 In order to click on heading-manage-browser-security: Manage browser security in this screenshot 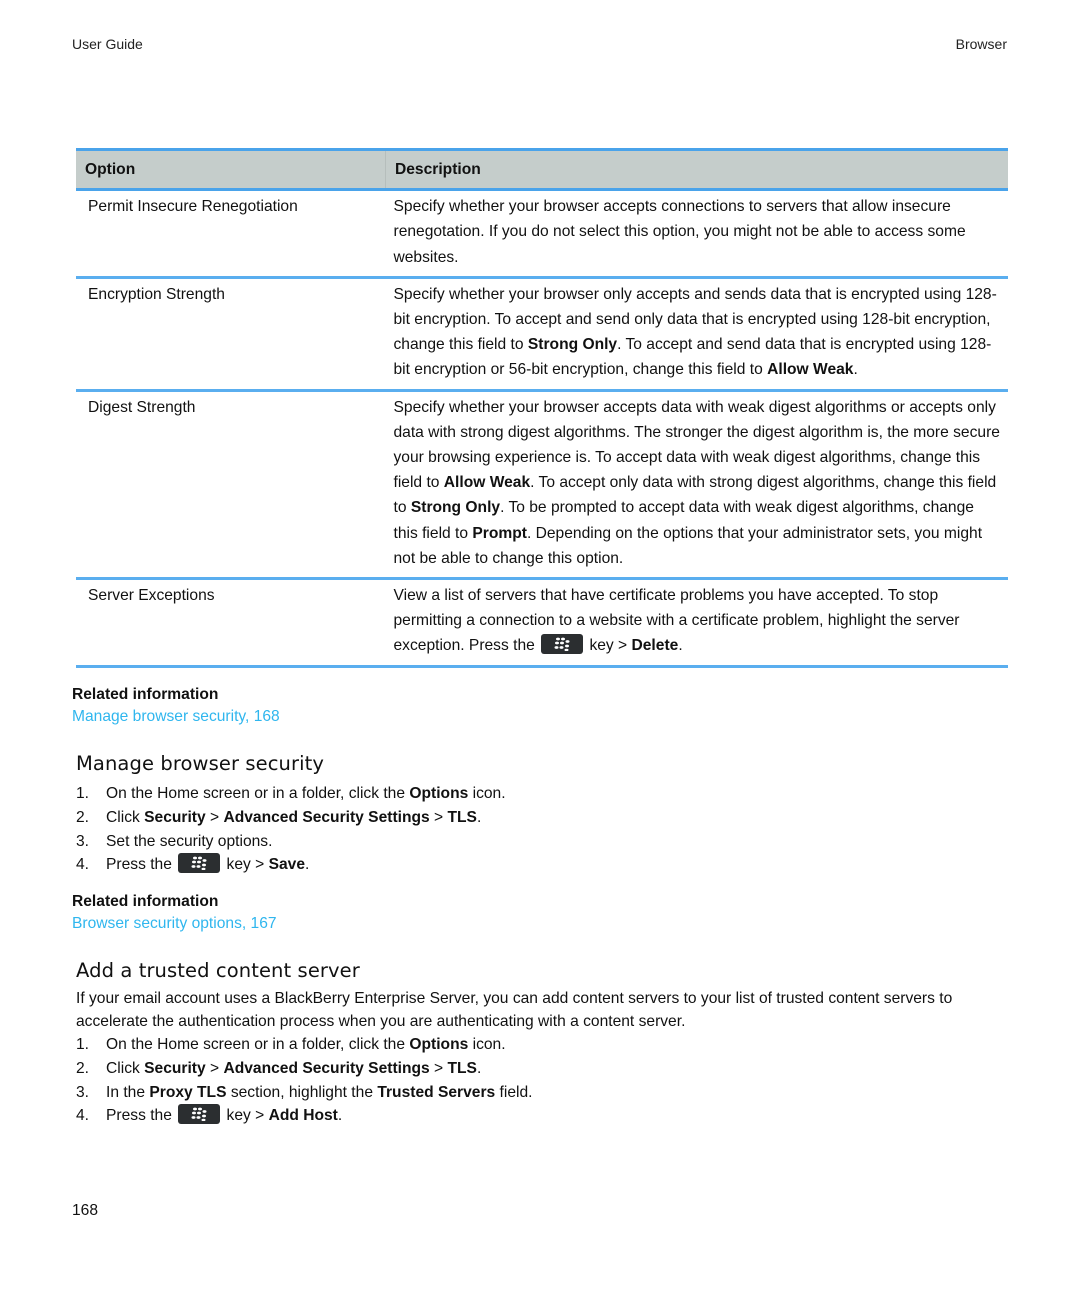, I will do `click(200, 763)`.